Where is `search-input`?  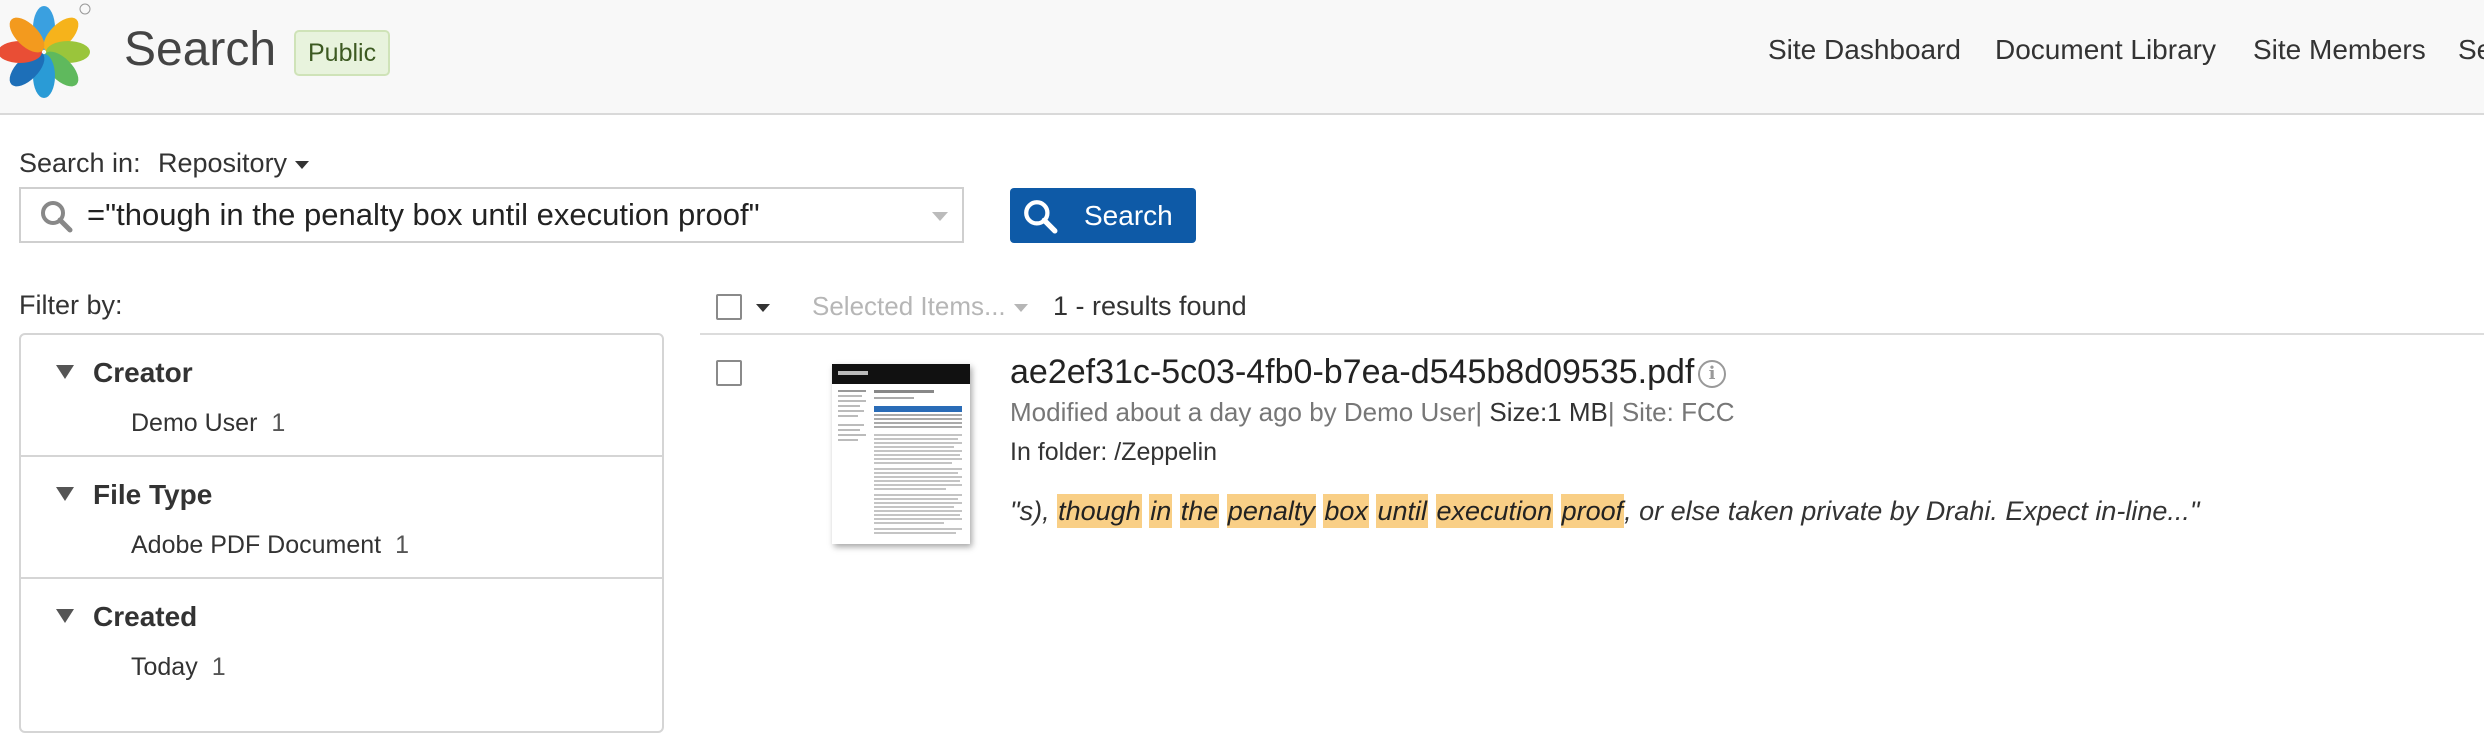
search-input is located at coordinates (507, 215).